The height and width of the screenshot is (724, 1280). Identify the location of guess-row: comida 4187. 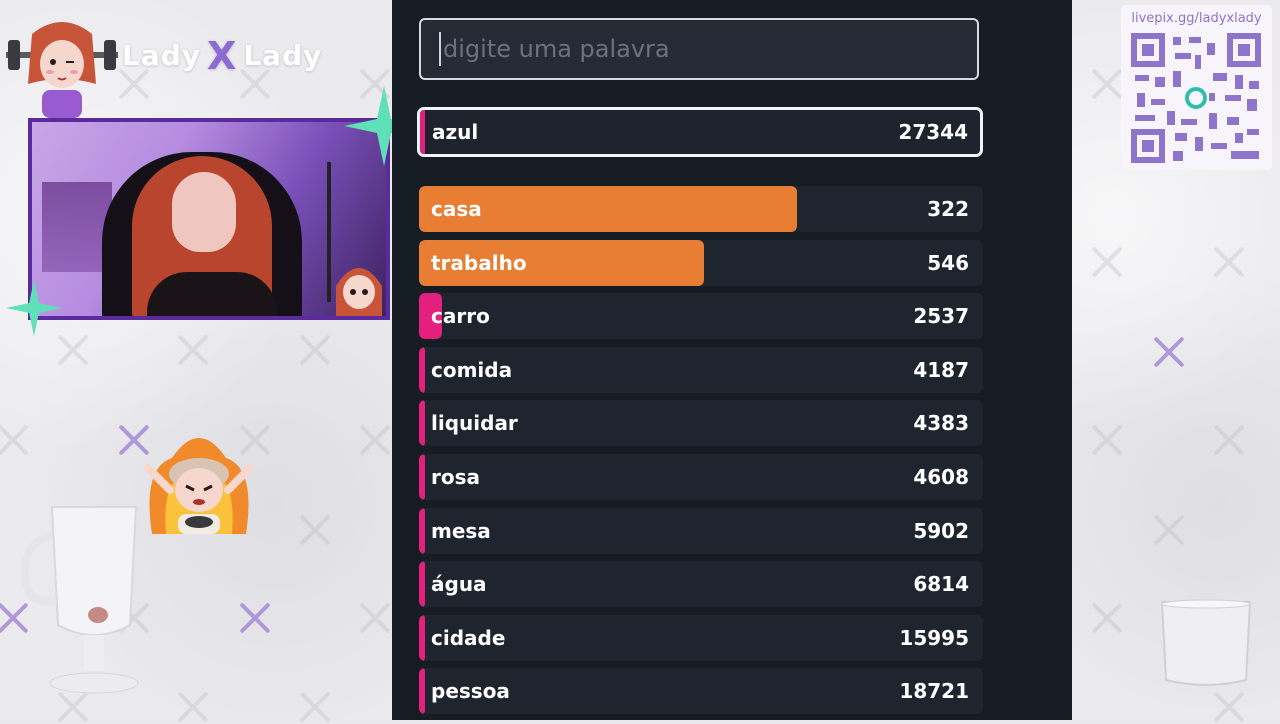
(701, 369).